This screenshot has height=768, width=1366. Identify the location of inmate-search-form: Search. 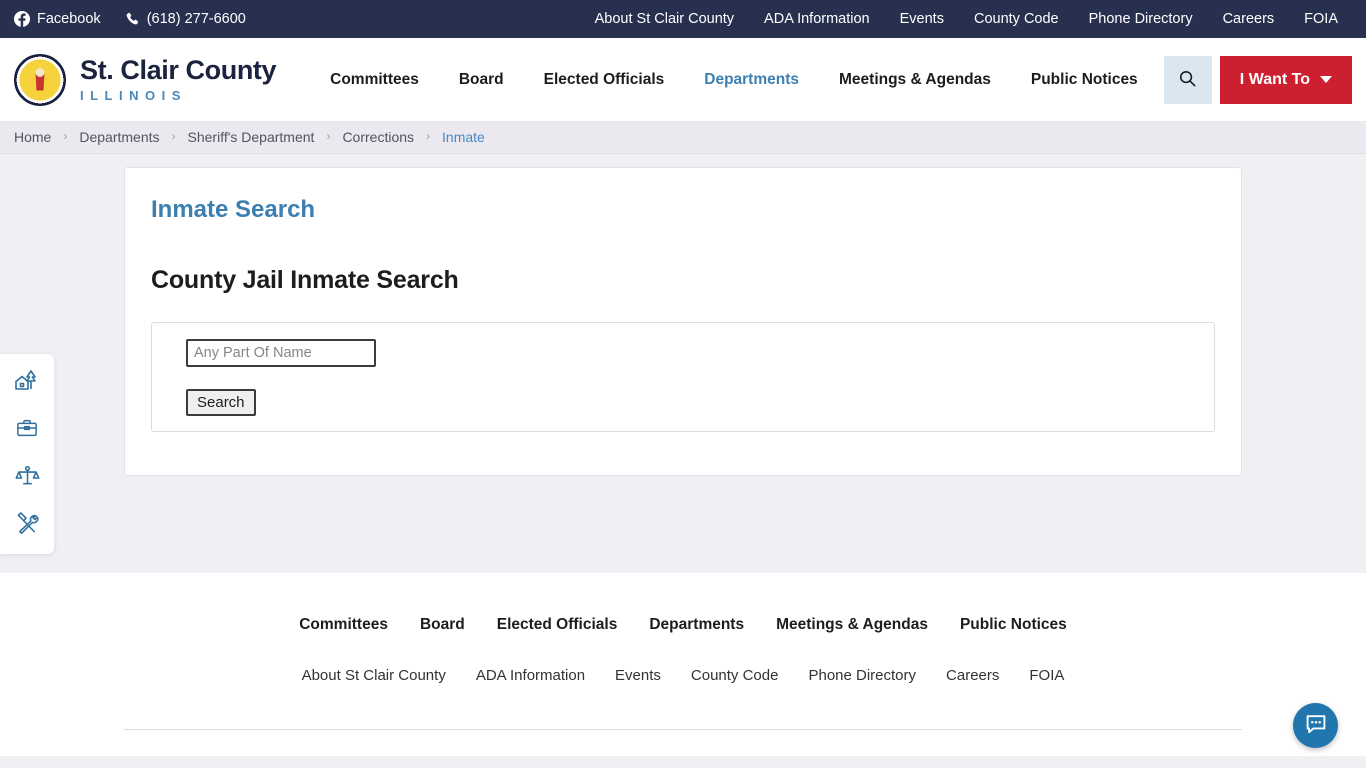
(683, 377).